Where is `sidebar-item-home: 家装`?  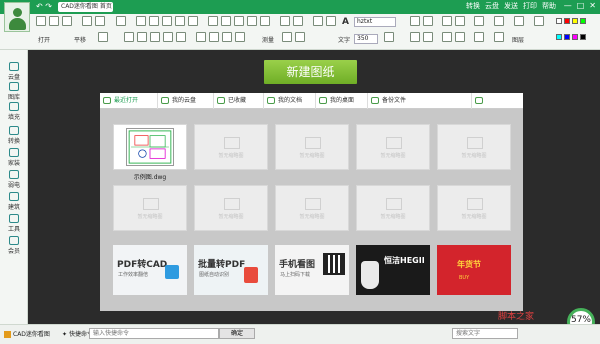 sidebar-item-home: 家装 is located at coordinates (14, 158).